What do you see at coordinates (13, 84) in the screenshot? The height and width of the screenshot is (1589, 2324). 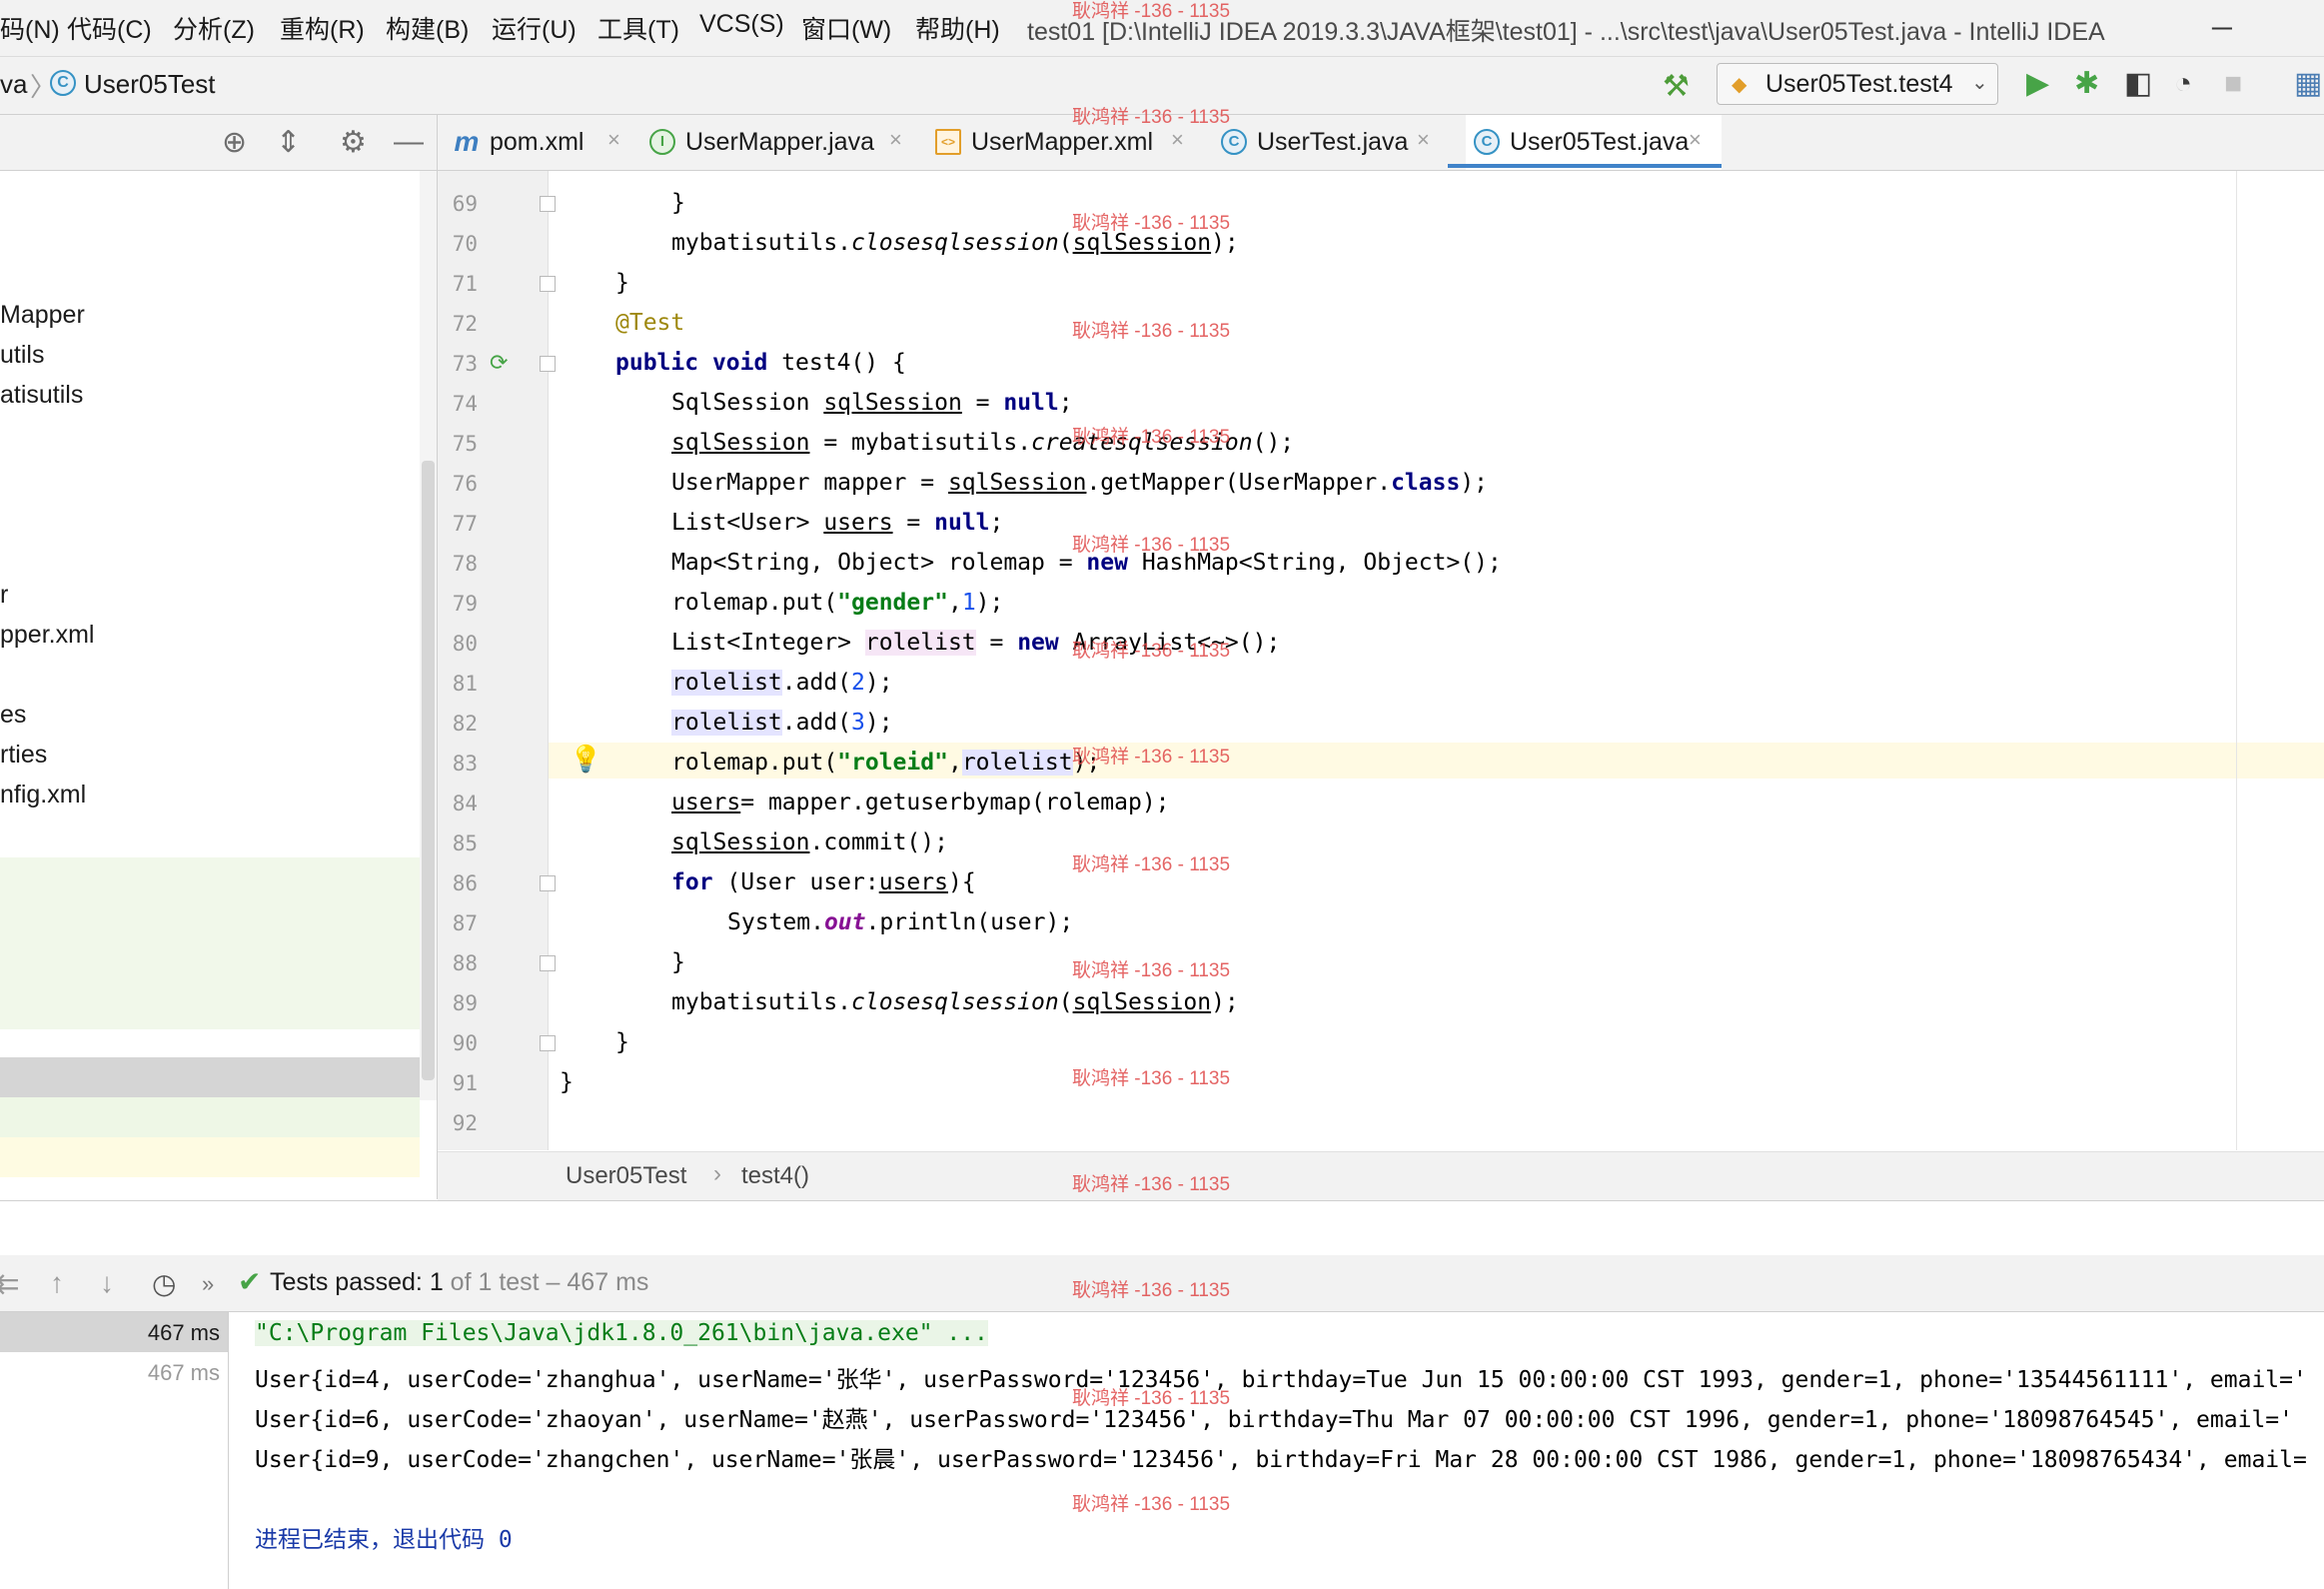 I see `nav-crumb-folder: va` at bounding box center [13, 84].